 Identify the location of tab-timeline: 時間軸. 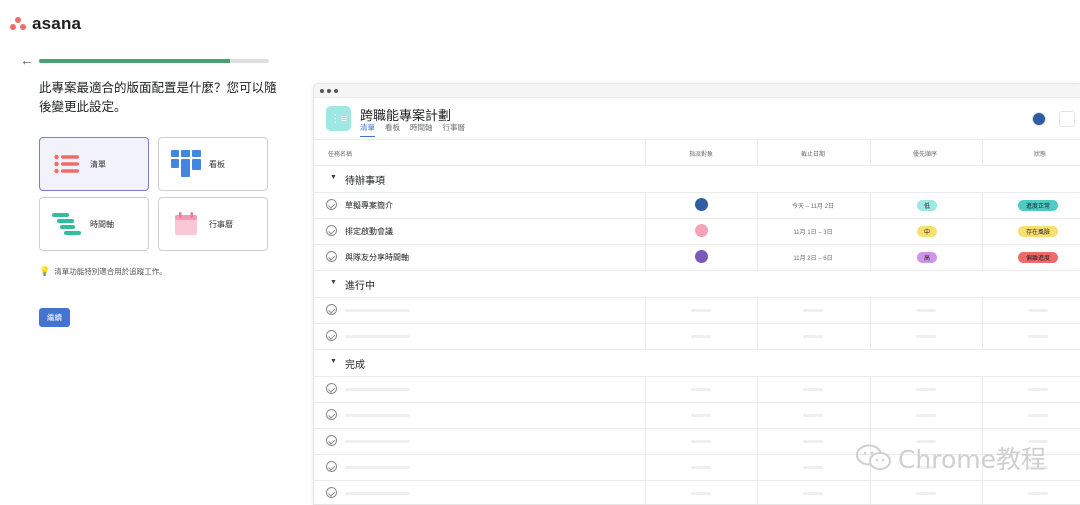
(421, 129).